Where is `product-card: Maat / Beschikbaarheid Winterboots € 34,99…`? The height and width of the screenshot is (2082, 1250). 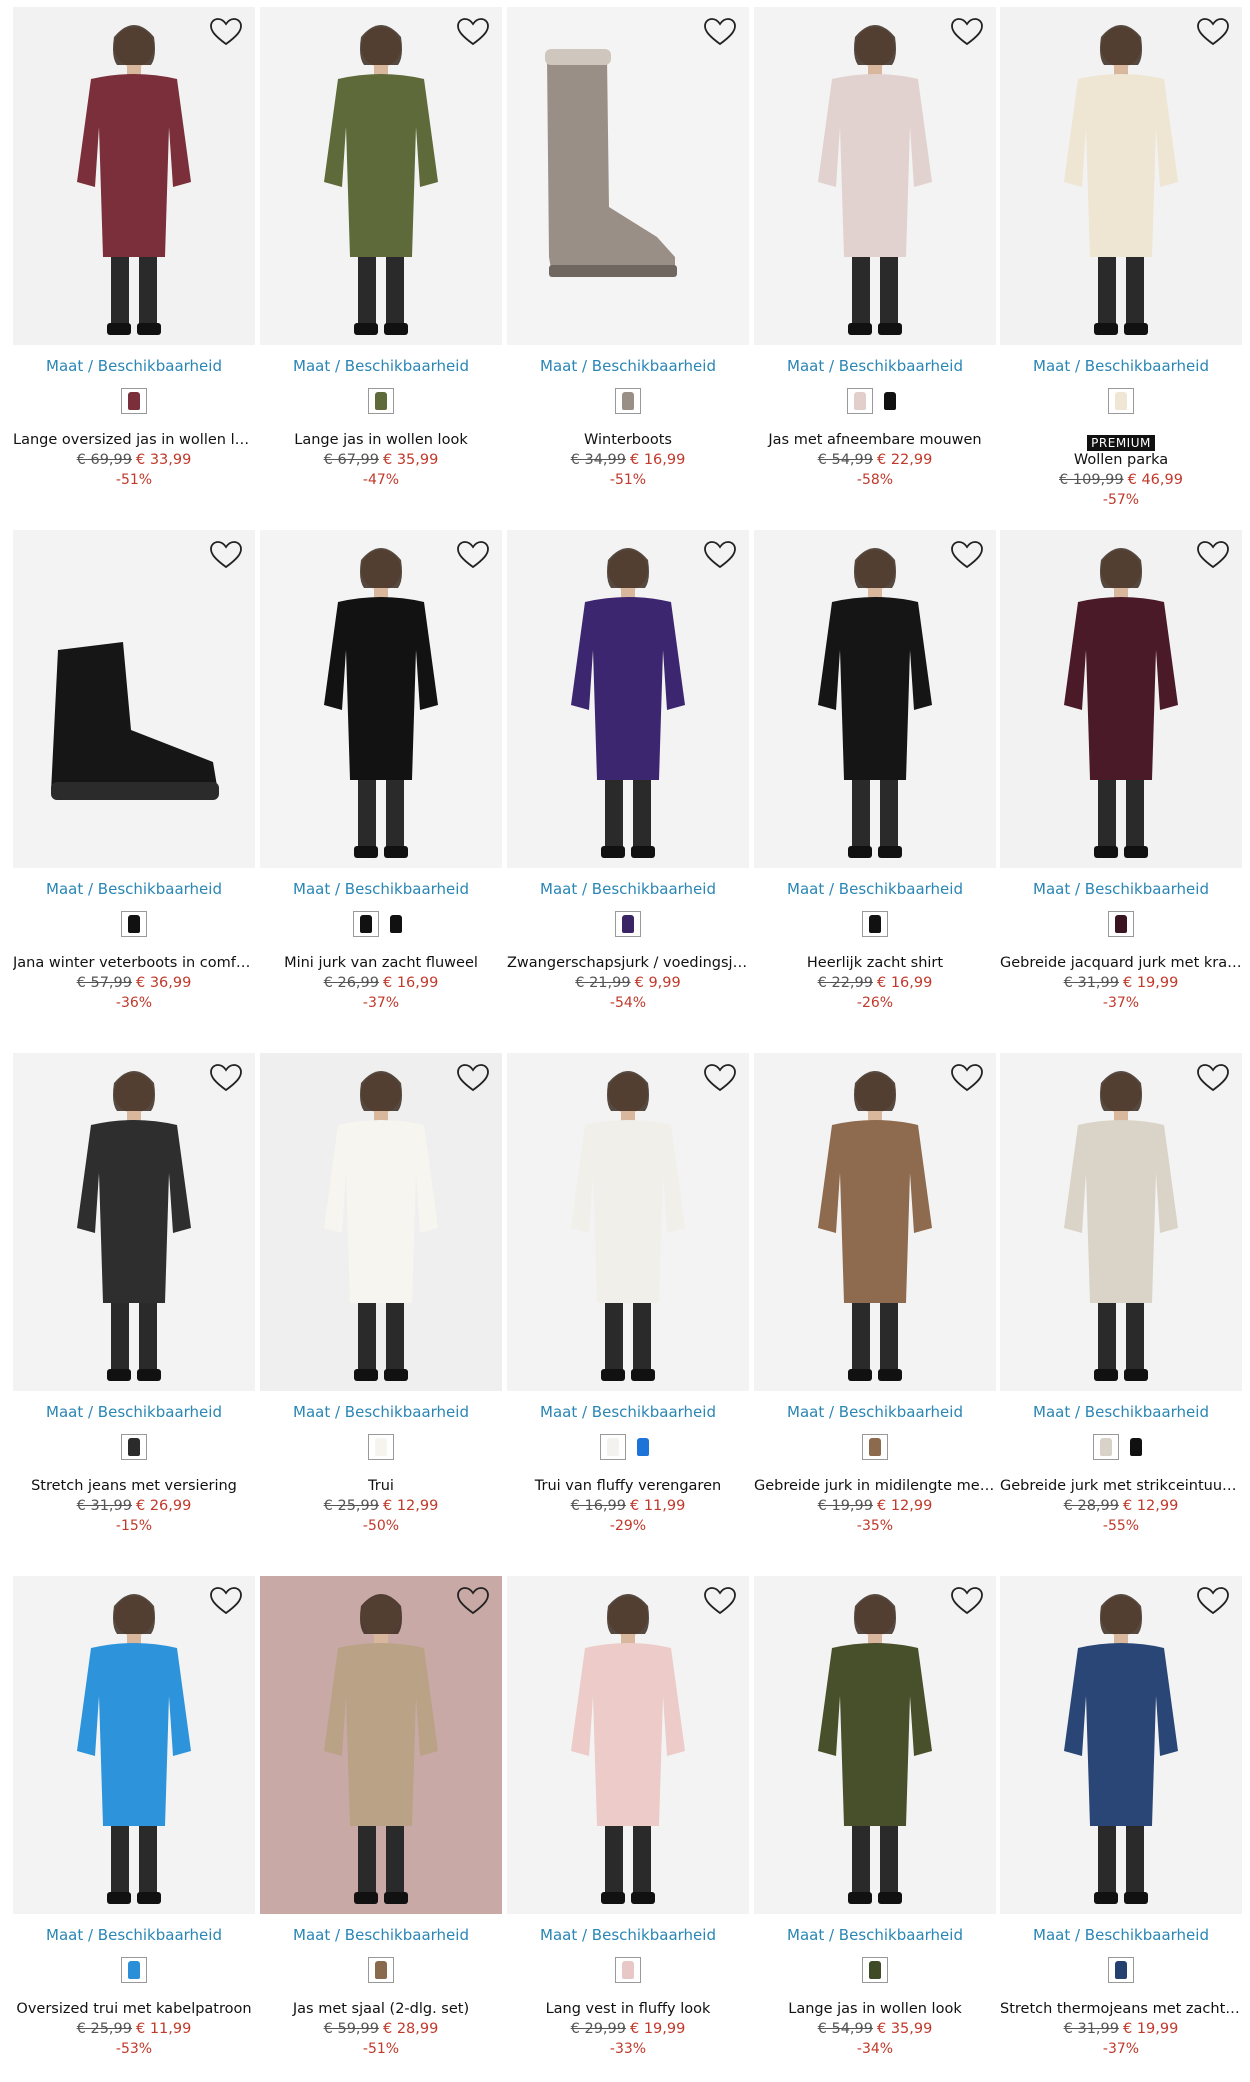
product-card: Maat / Beschikbaarheid Winterboots € 34,99… is located at coordinates (628, 259).